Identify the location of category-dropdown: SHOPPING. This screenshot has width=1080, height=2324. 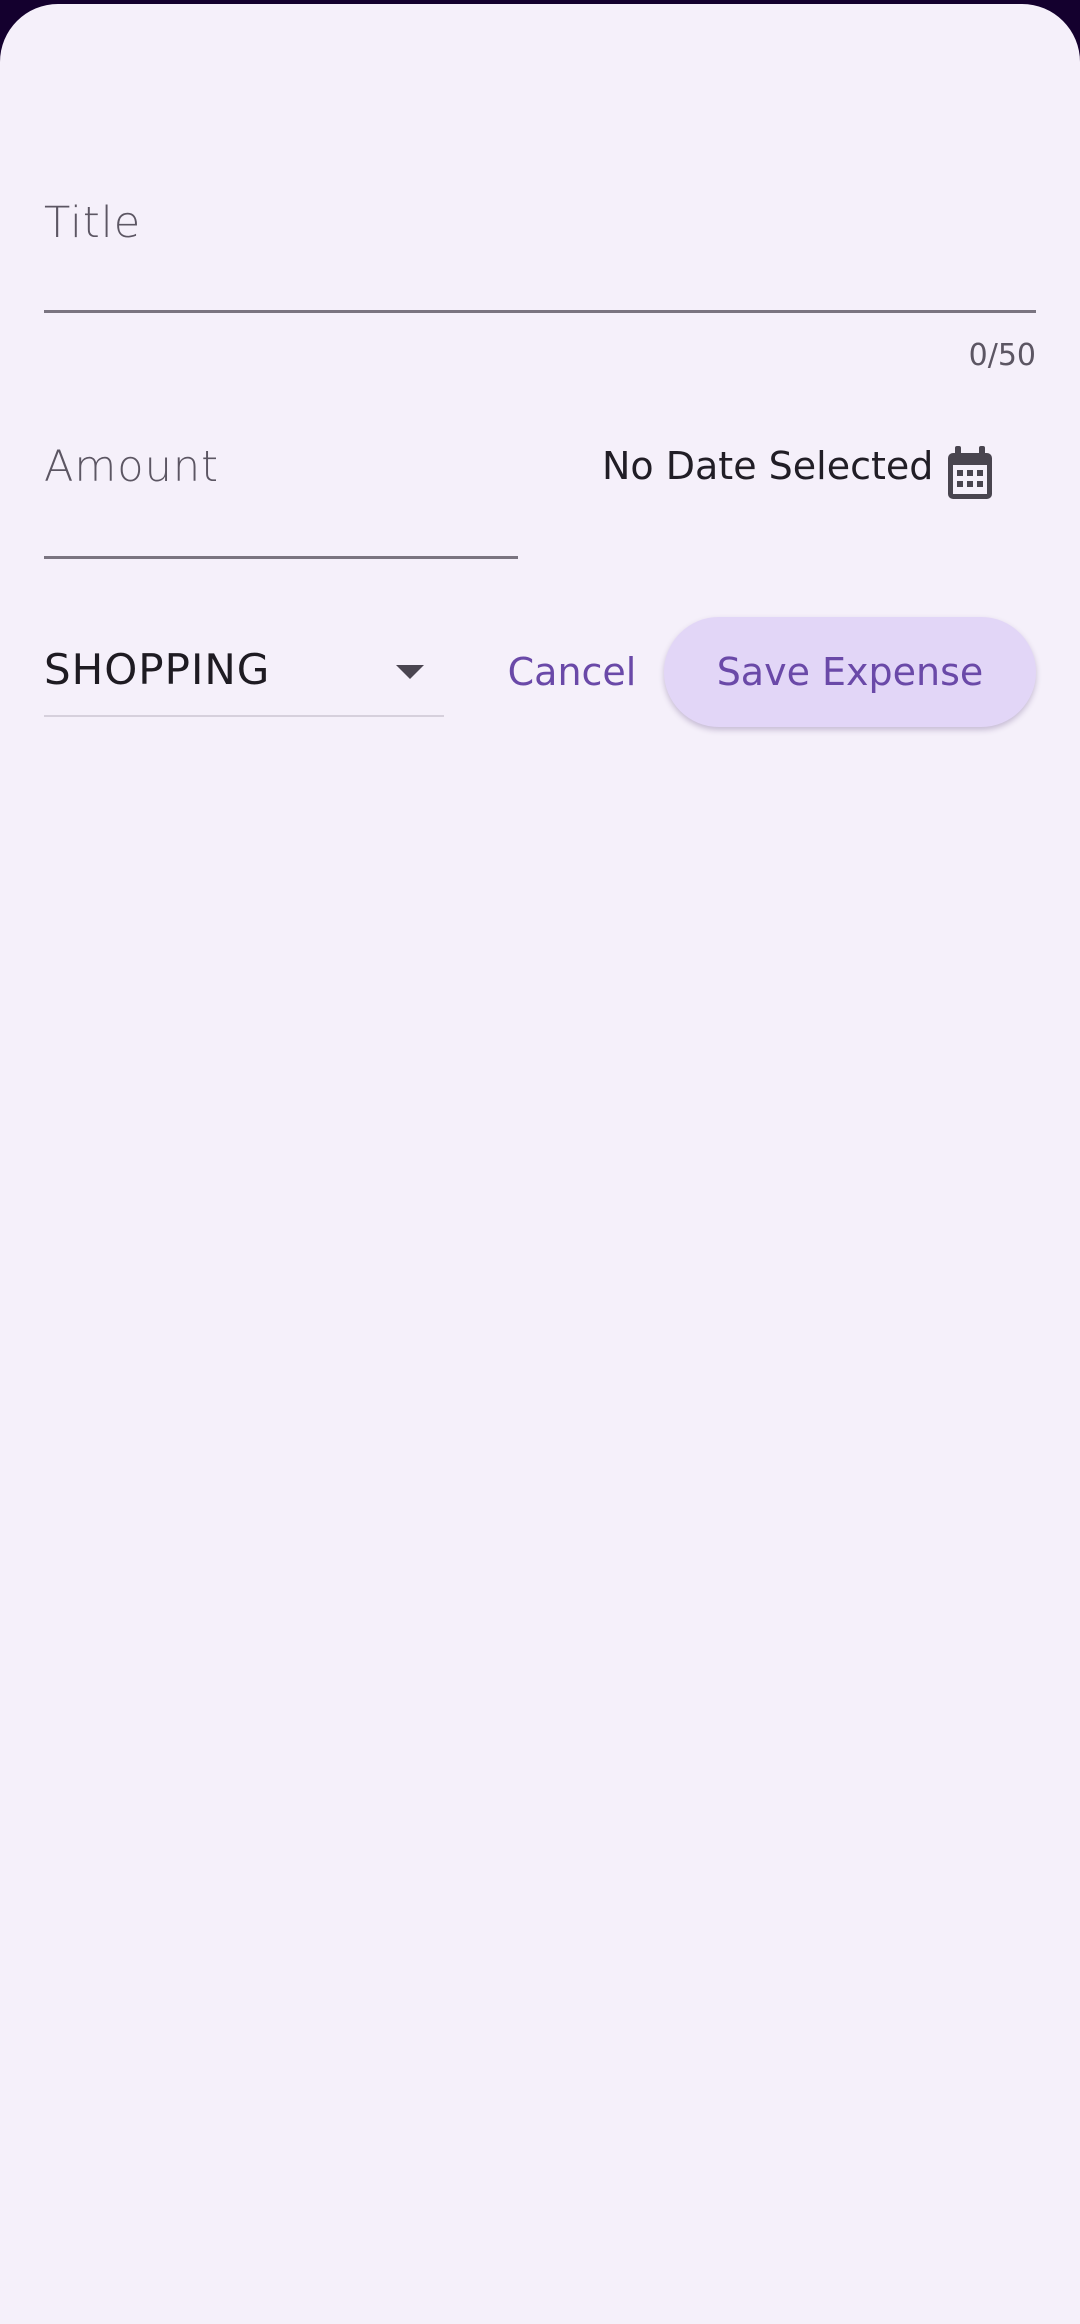
(244, 673).